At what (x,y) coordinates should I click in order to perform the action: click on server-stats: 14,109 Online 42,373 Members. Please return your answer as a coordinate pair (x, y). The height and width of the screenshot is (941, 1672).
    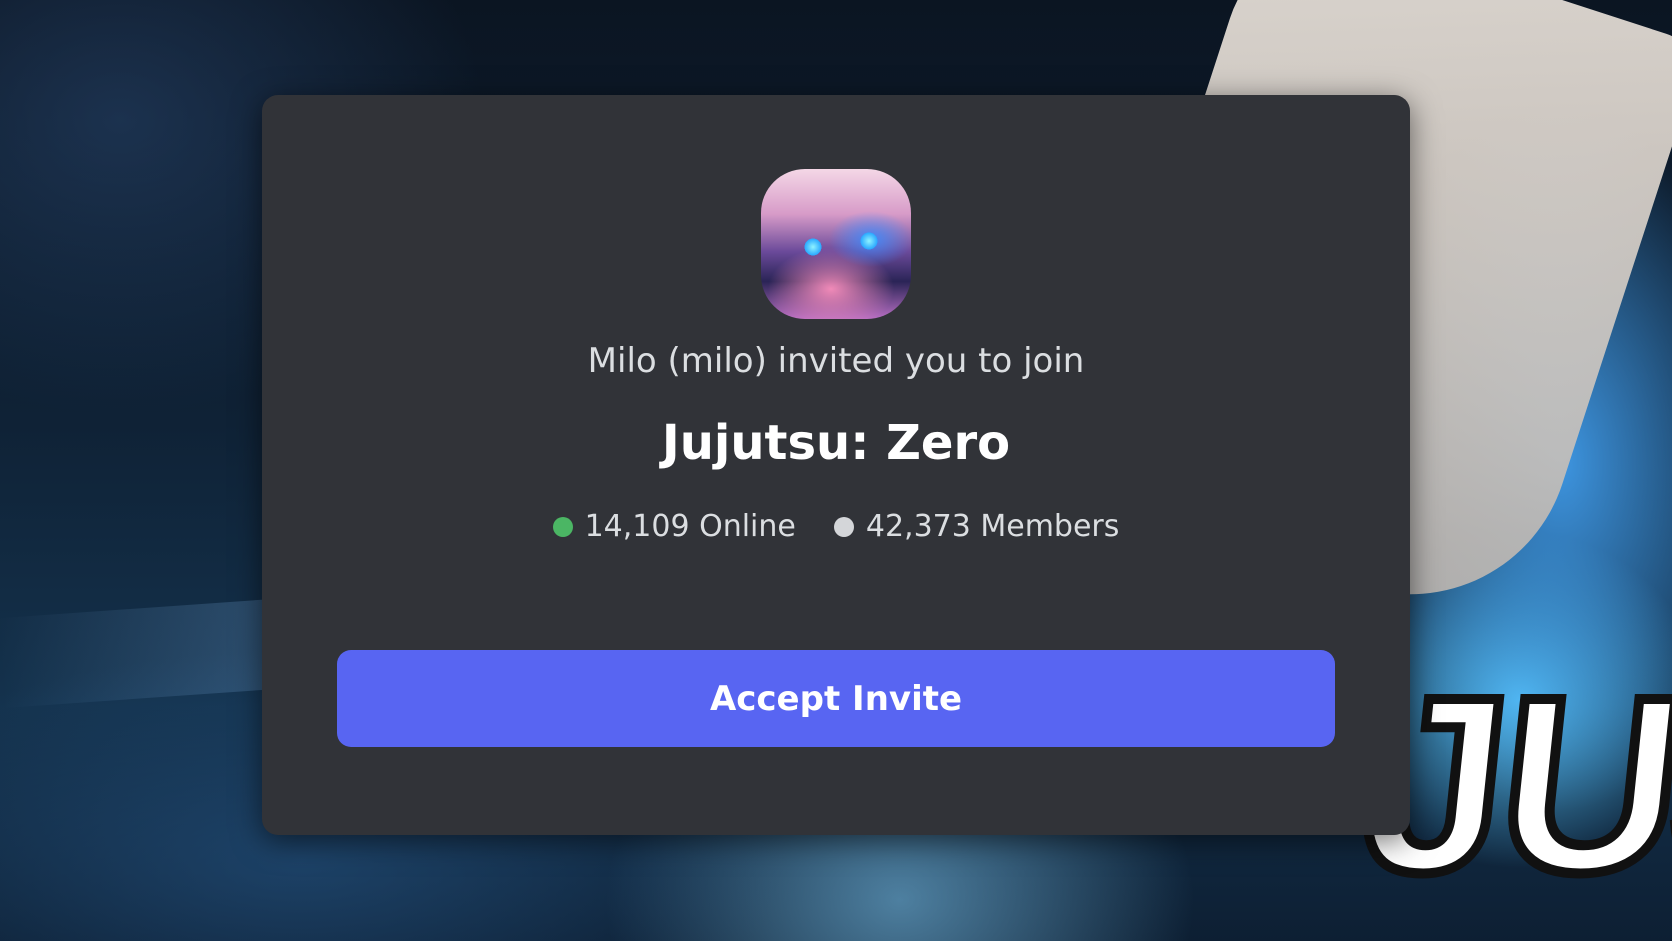
    Looking at the image, I should click on (836, 527).